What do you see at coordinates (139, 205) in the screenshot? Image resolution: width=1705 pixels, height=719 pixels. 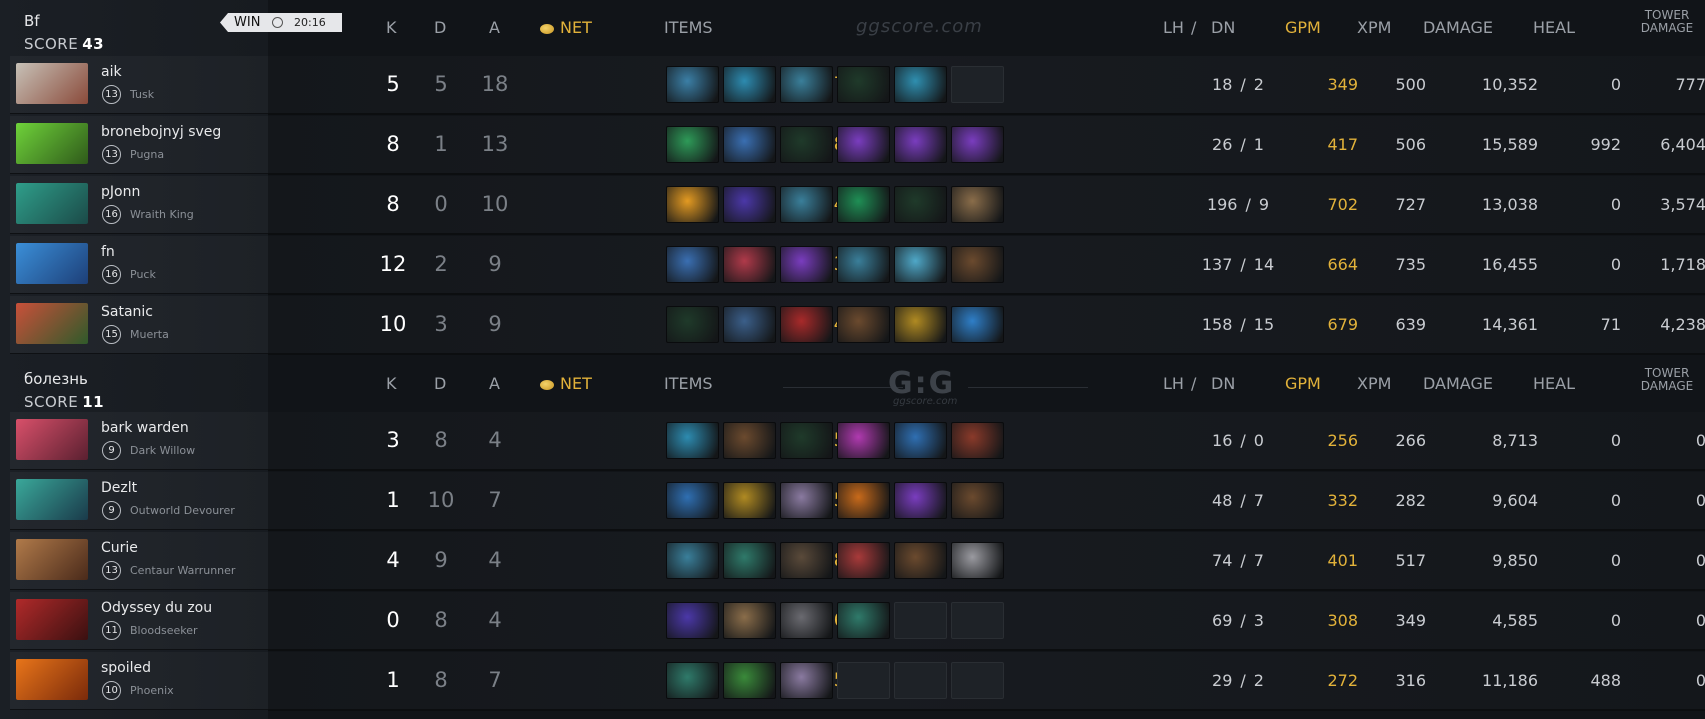 I see `player-card: pJonn 16 Wraith King` at bounding box center [139, 205].